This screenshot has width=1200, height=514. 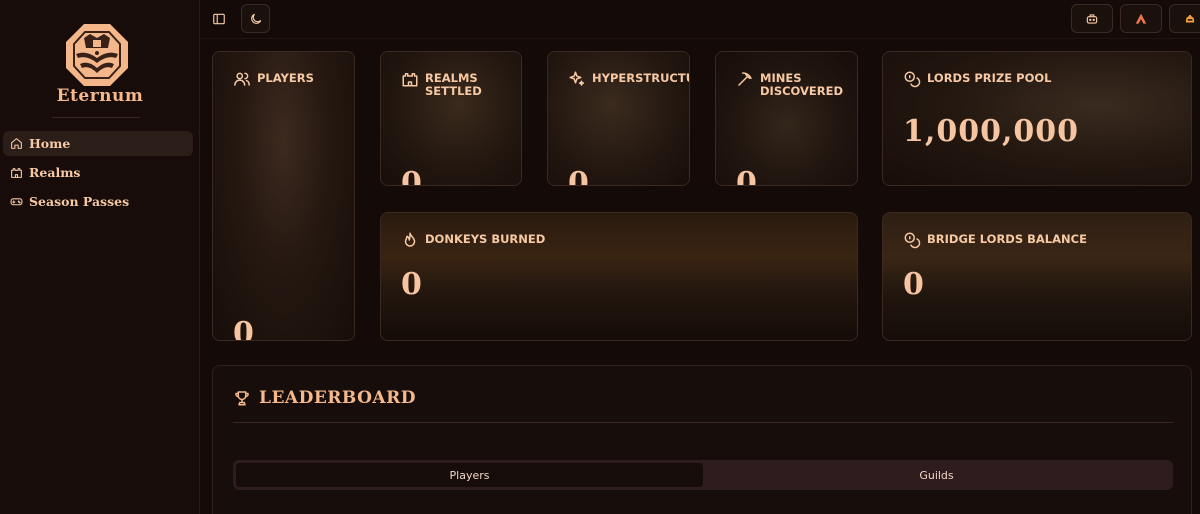 I want to click on controller-button, so click(x=1092, y=18).